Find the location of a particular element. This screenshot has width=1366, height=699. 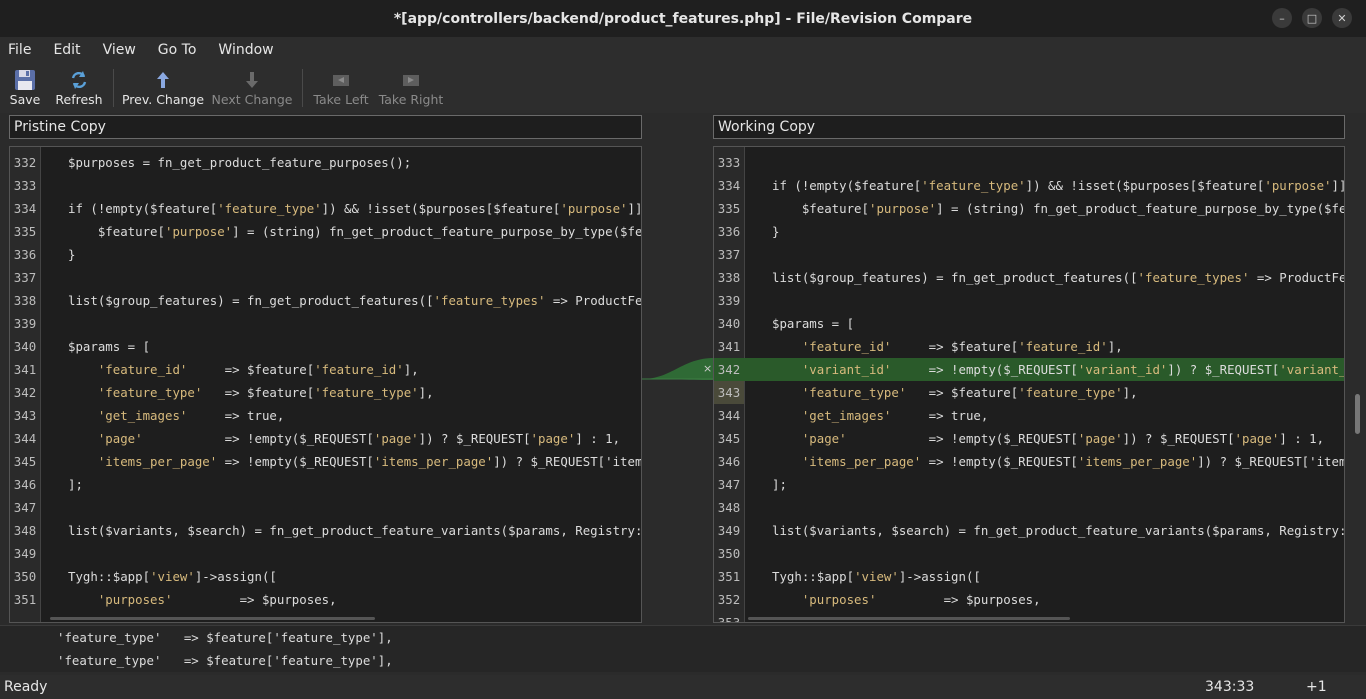

take-left-button: Take Left is located at coordinates (341, 88).